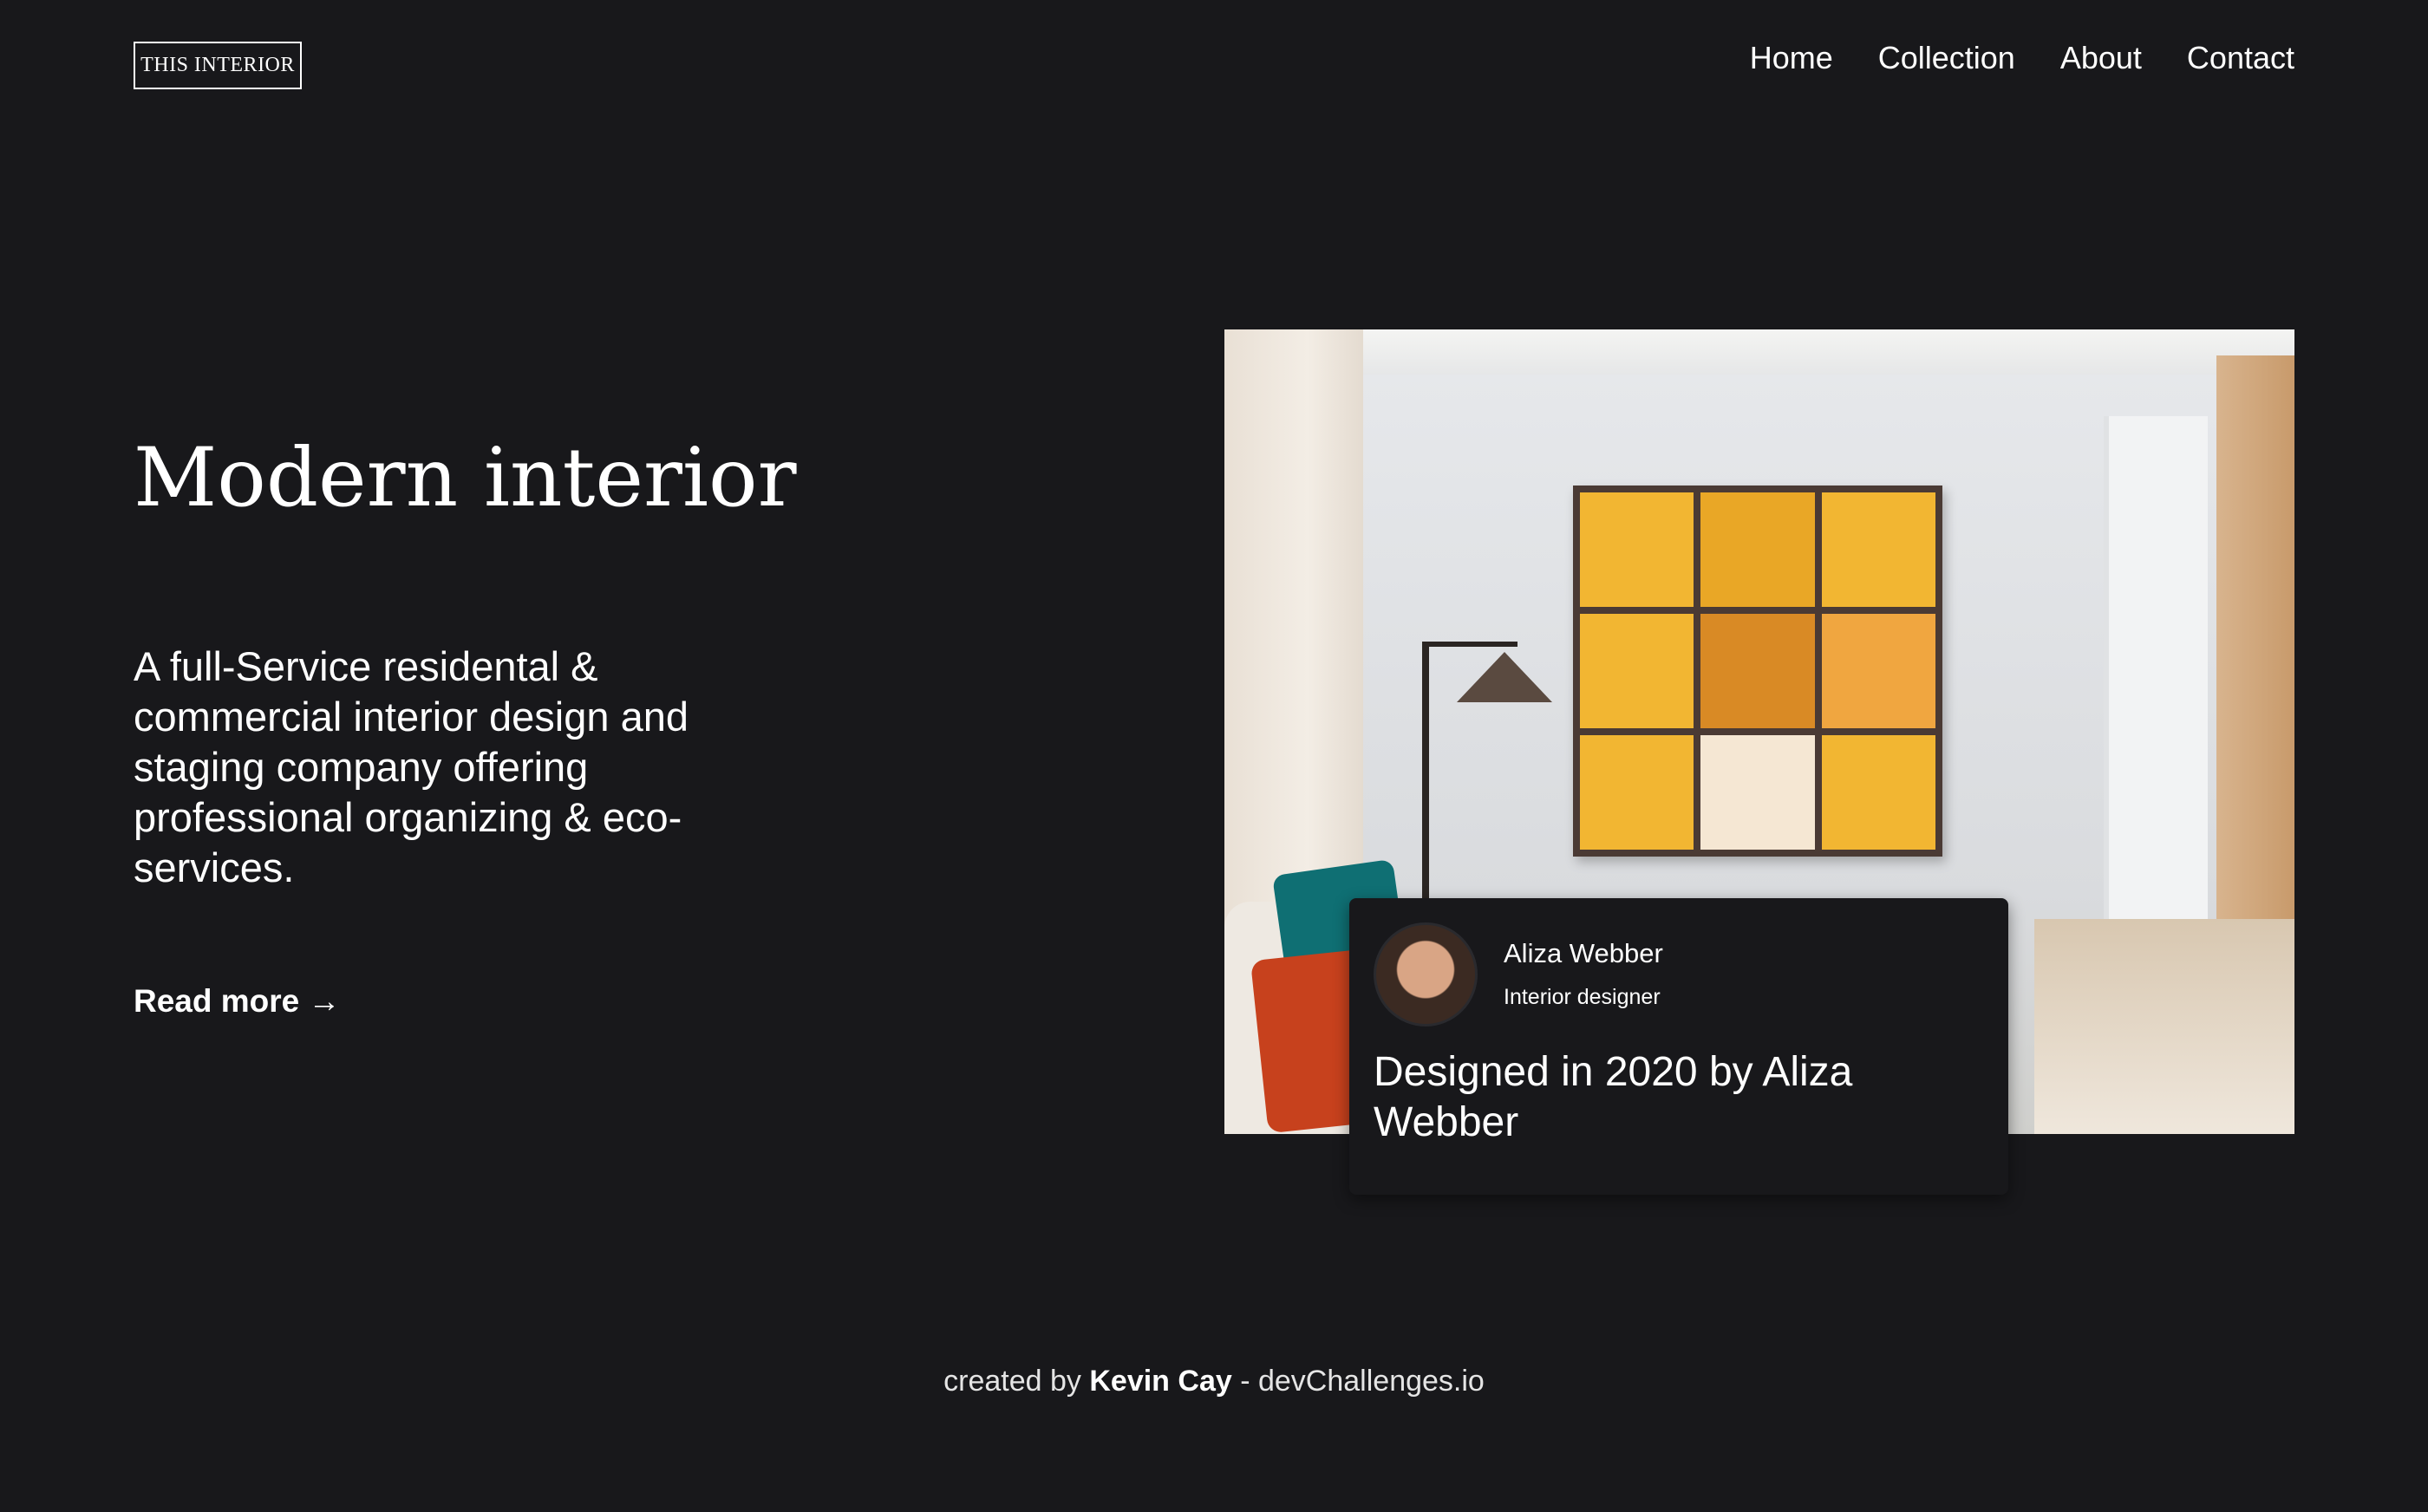  Describe the element at coordinates (2101, 58) in the screenshot. I see `nav-about: About` at that location.